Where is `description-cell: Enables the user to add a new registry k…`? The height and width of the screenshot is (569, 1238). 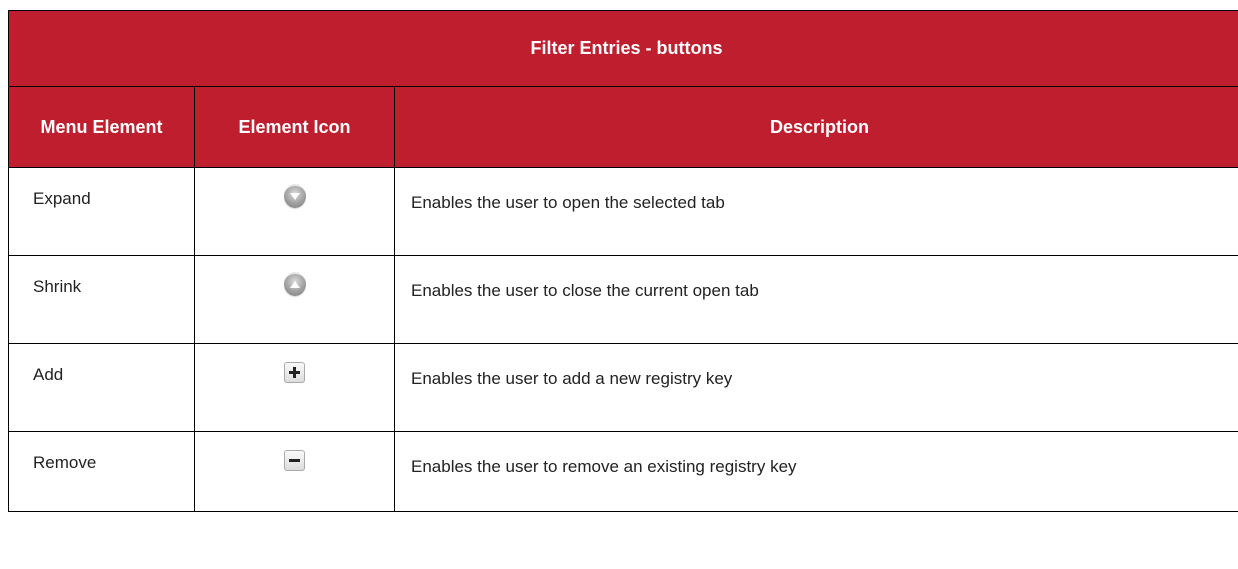
description-cell: Enables the user to add a new registry k… is located at coordinates (815, 387).